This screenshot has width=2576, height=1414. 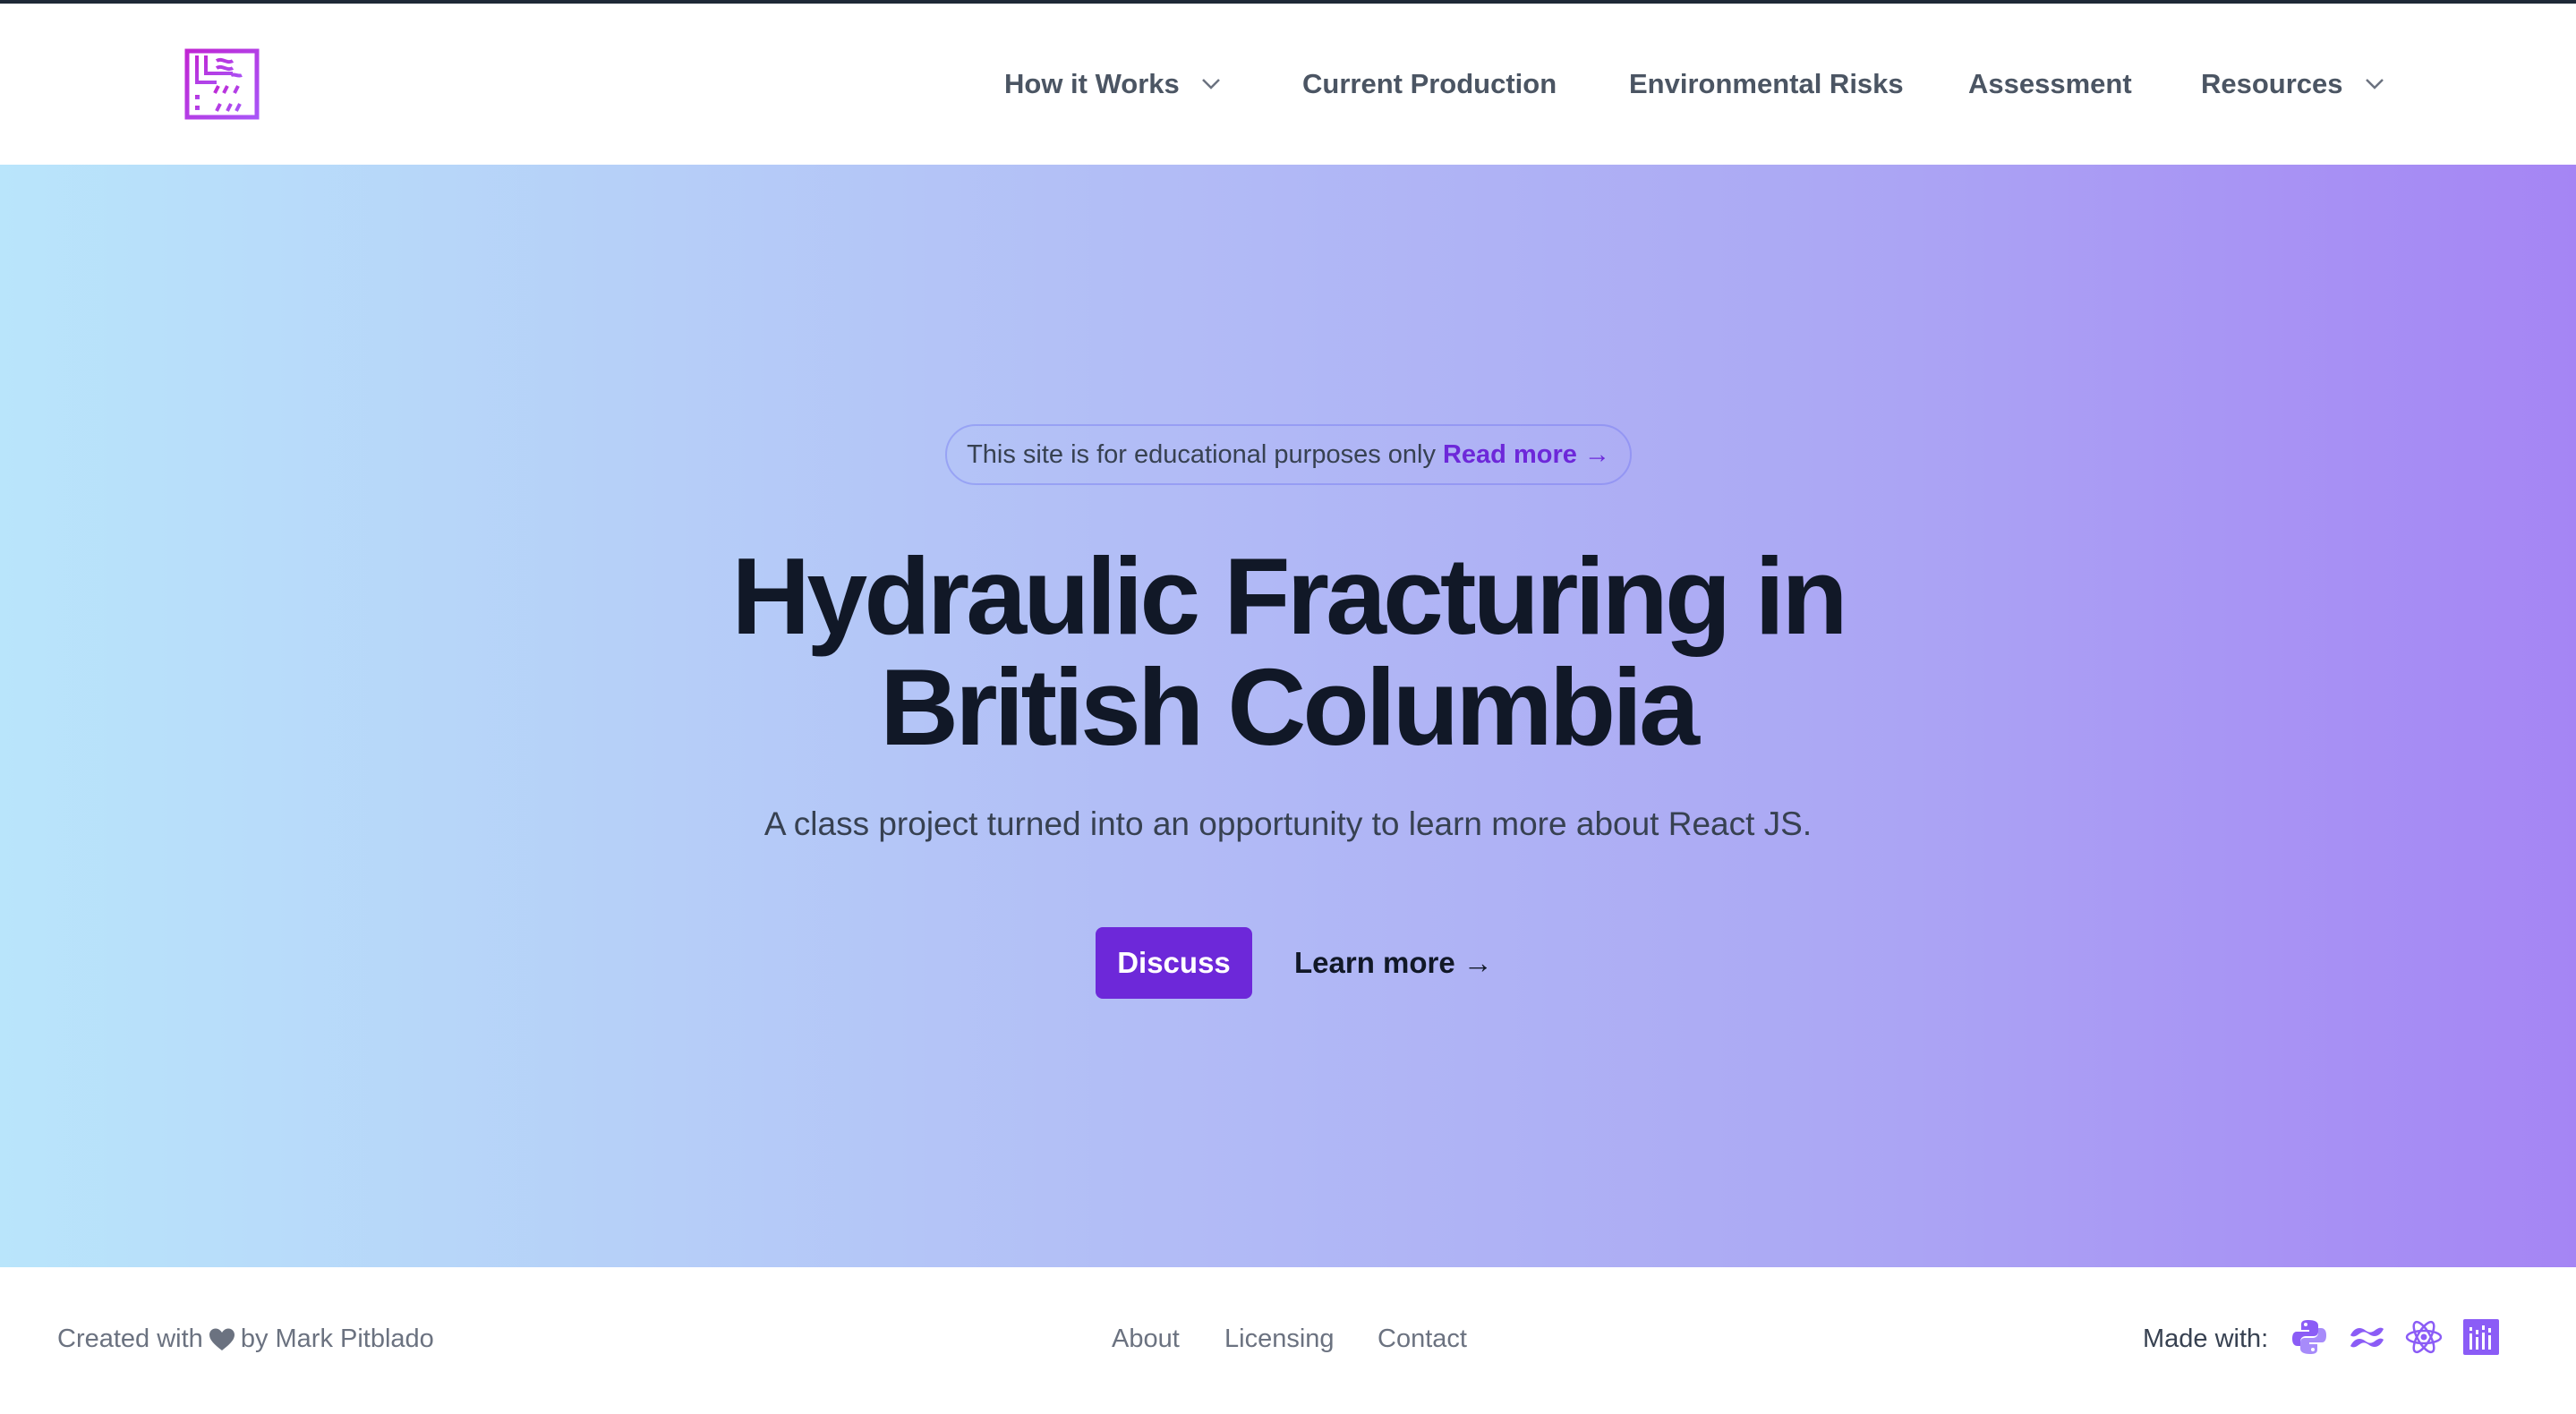 I want to click on credit: Created with by Mark Pitblado, so click(x=245, y=1339).